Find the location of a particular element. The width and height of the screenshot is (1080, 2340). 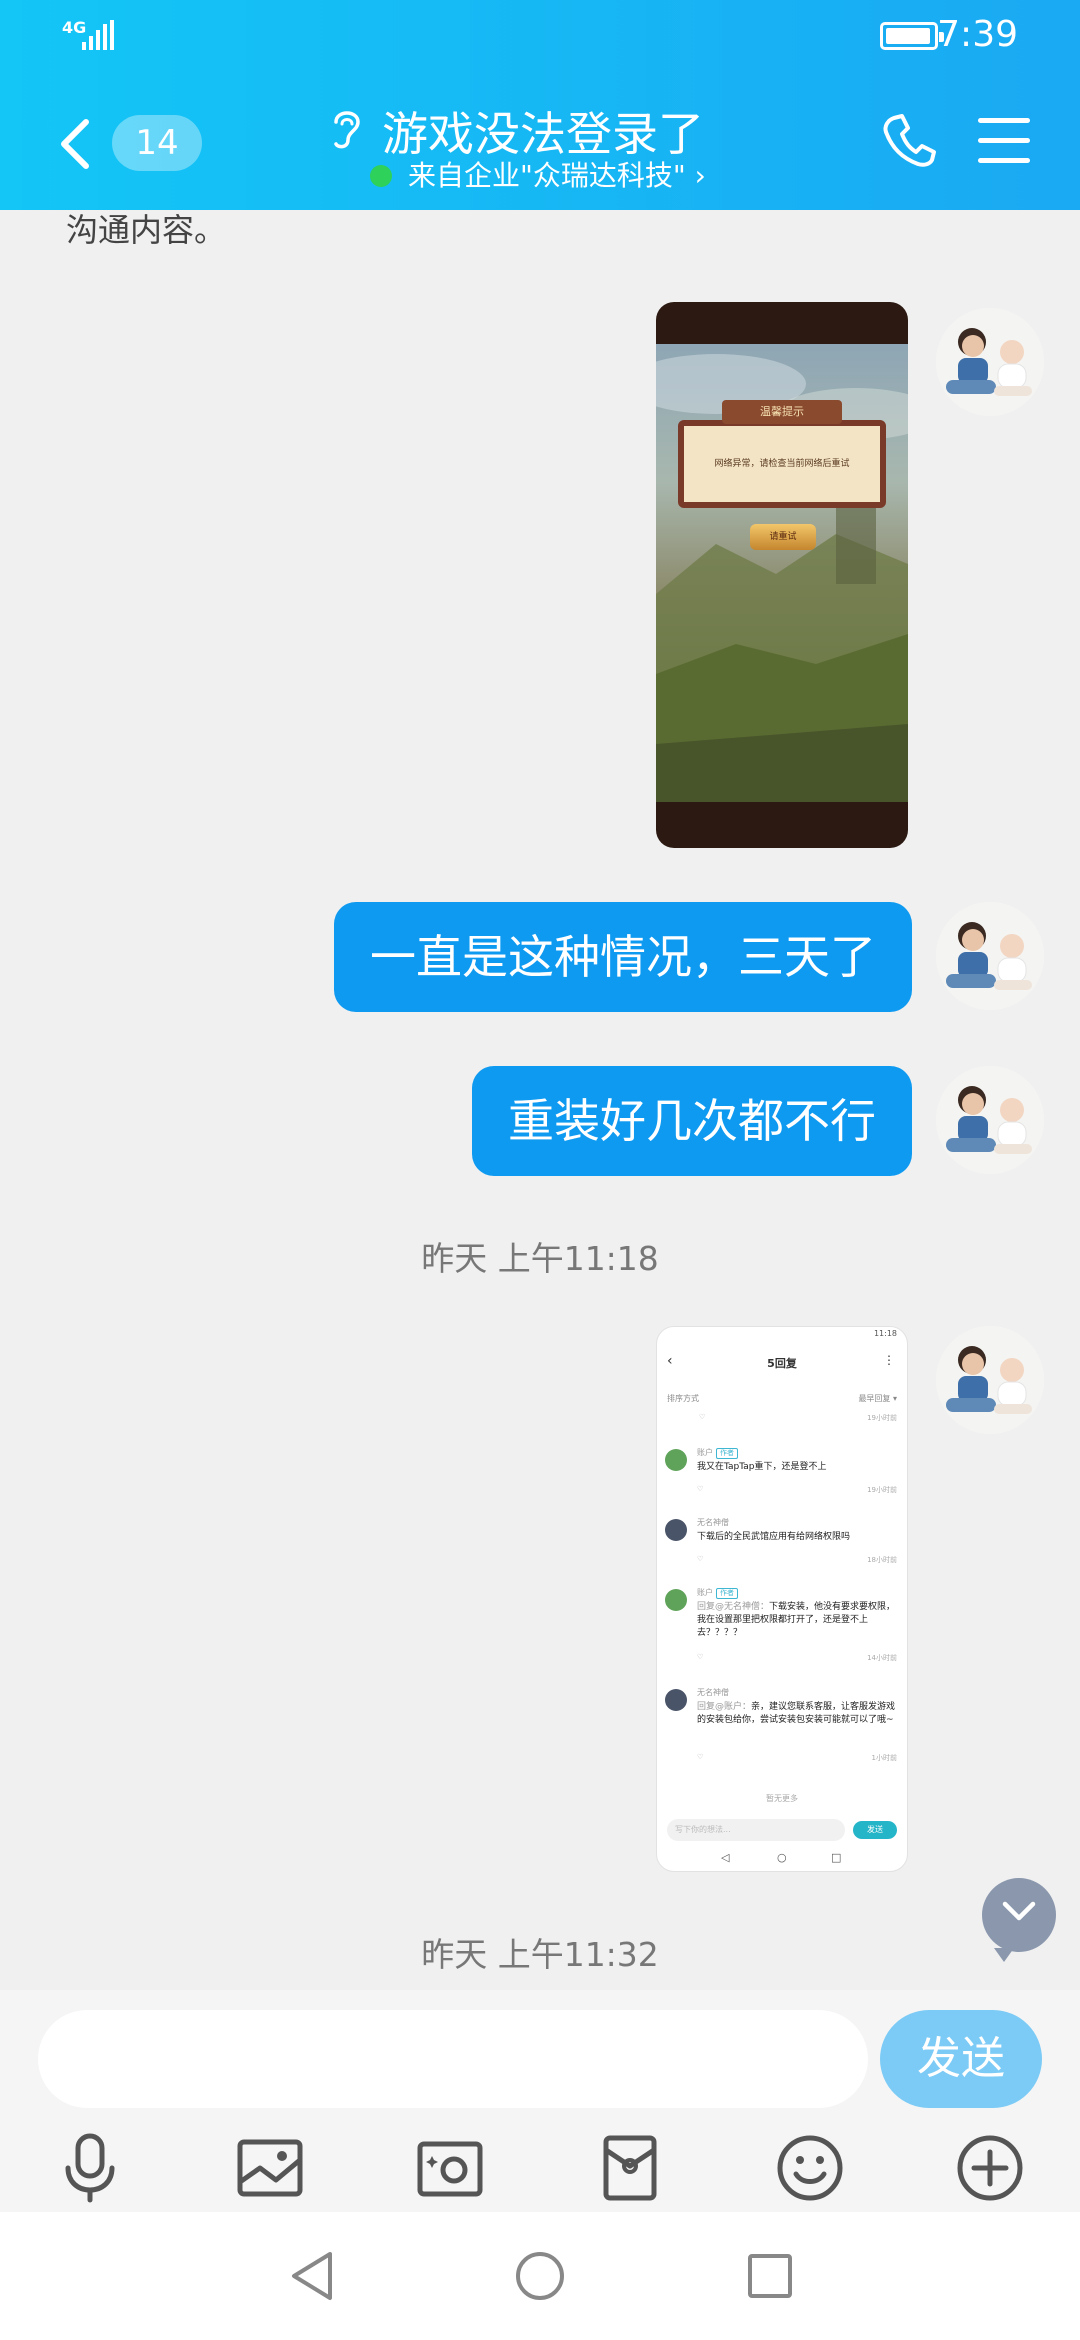

forum-meta-row: ♡ 1小时前 is located at coordinates (797, 1757).